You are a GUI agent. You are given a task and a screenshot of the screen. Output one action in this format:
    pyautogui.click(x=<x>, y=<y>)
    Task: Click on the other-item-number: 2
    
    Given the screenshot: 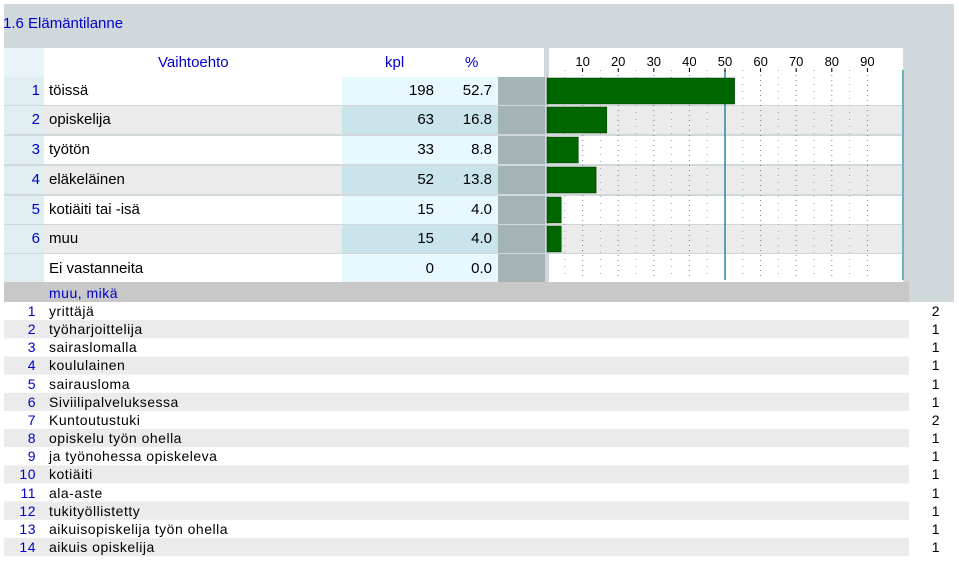 What is the action you would take?
    pyautogui.click(x=31, y=329)
    